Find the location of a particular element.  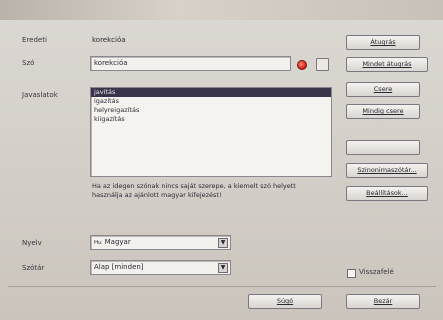

word-input: korekcióa is located at coordinates (190, 63).